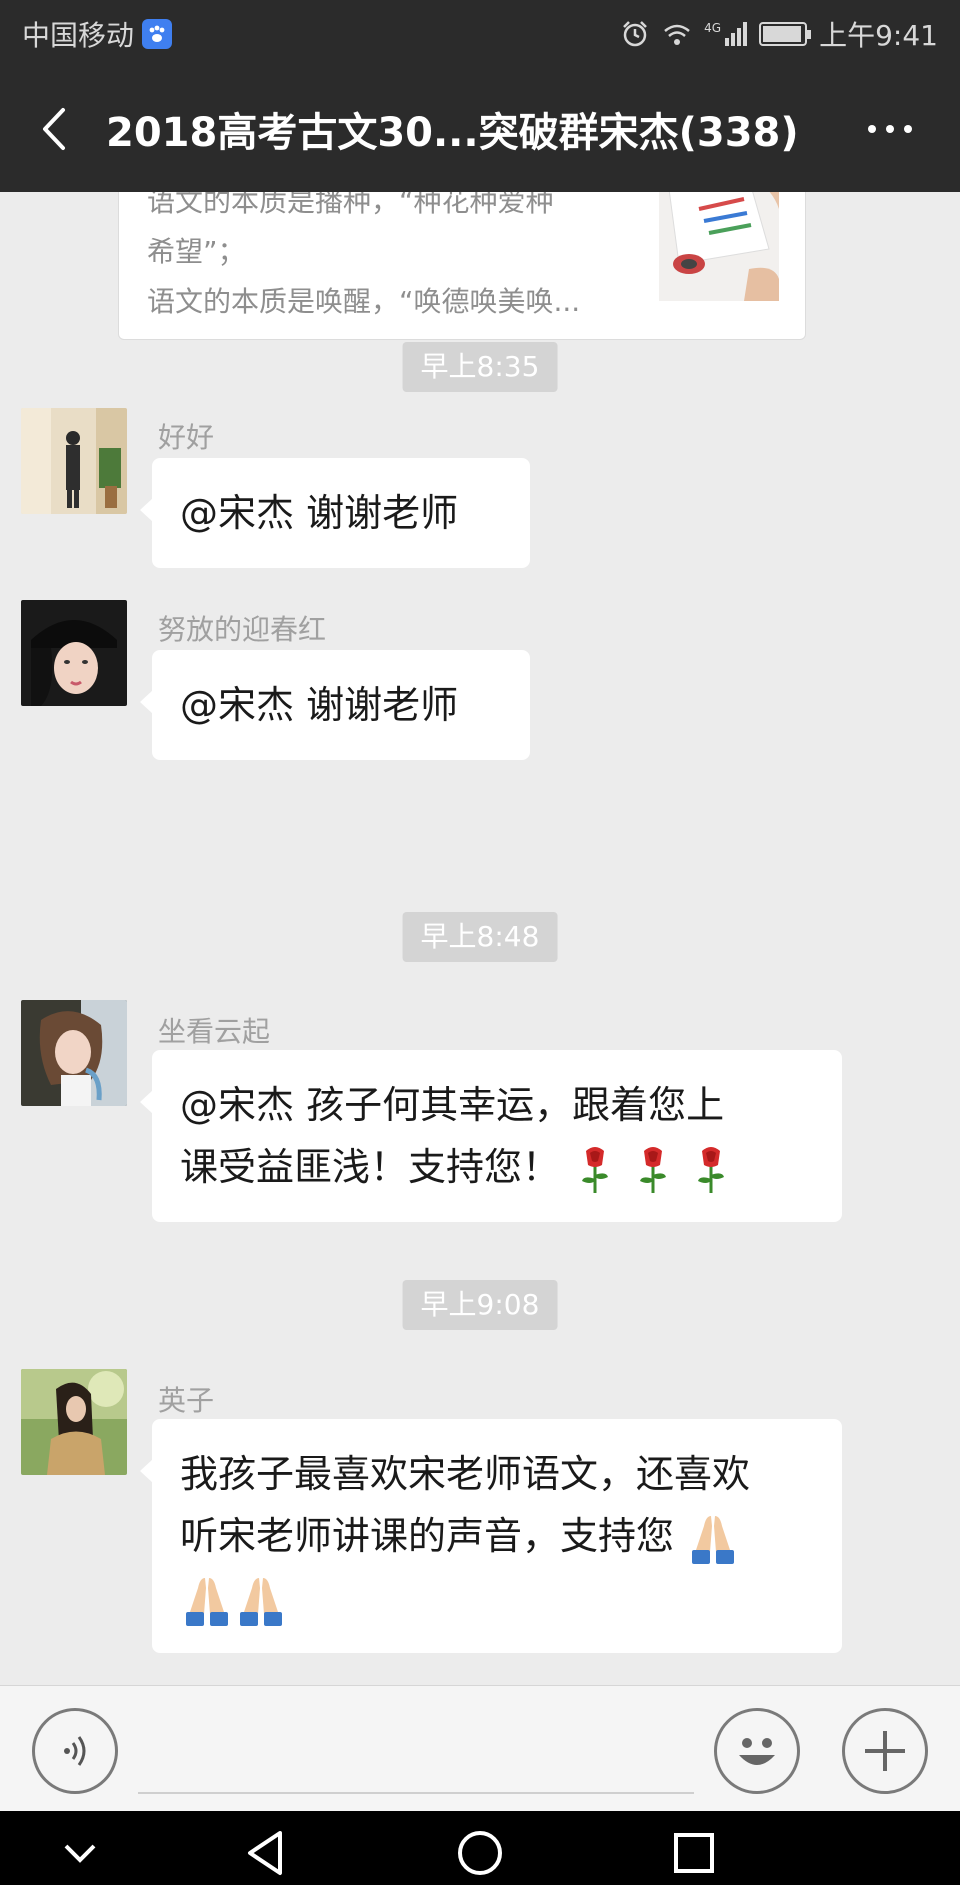 Image resolution: width=960 pixels, height=1885 pixels. Describe the element at coordinates (480, 1305) in the screenshot. I see `timestamp: 早上9:08` at that location.